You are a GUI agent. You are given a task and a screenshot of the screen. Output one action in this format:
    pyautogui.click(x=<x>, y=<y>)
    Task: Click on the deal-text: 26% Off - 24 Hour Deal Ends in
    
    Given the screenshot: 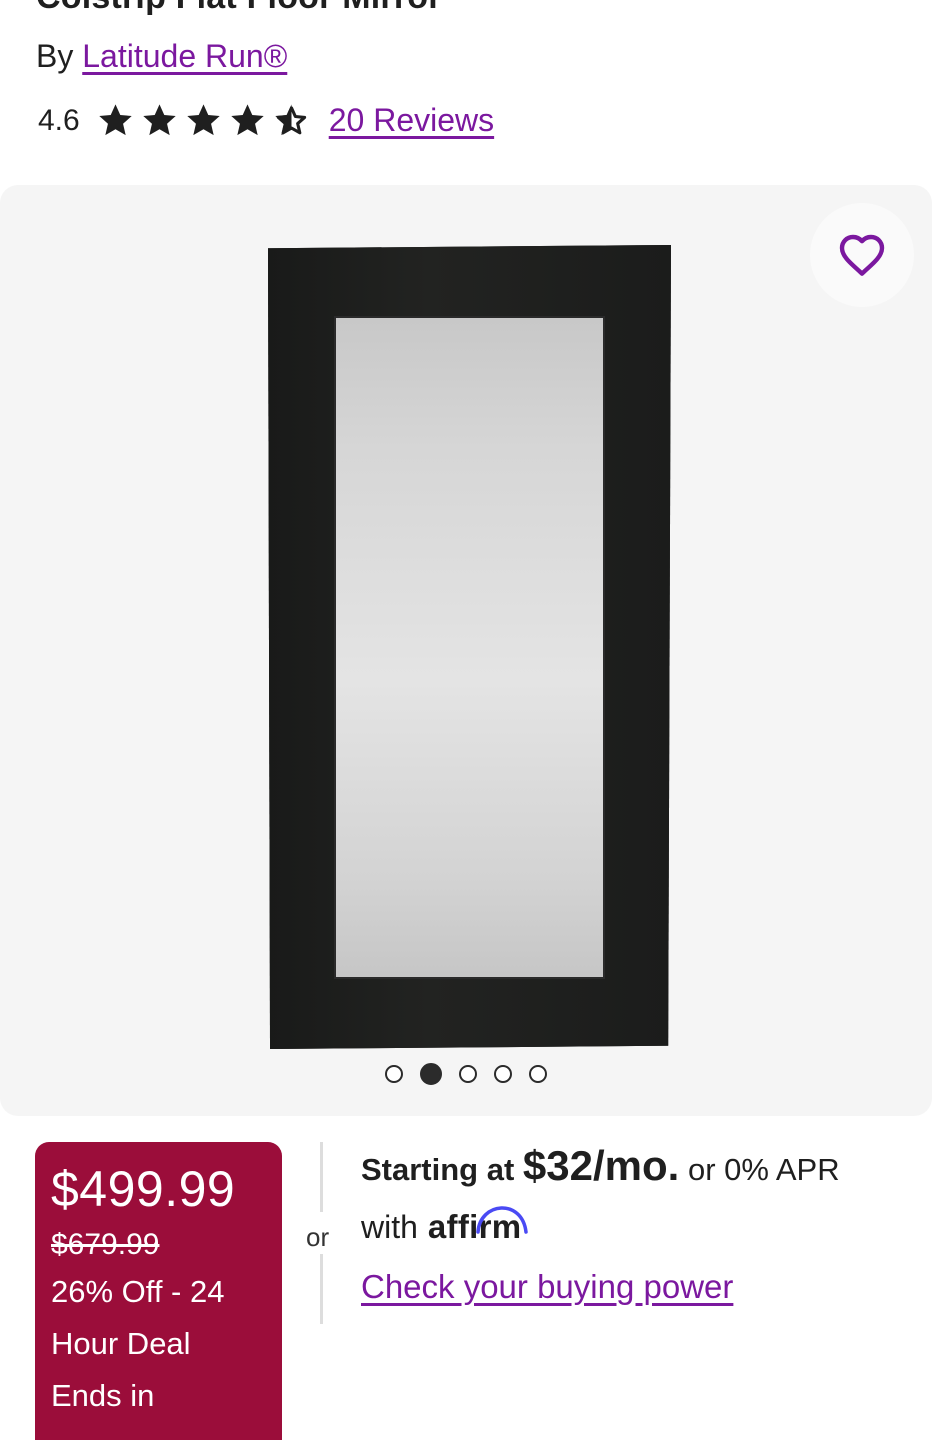 What is the action you would take?
    pyautogui.click(x=138, y=1343)
    